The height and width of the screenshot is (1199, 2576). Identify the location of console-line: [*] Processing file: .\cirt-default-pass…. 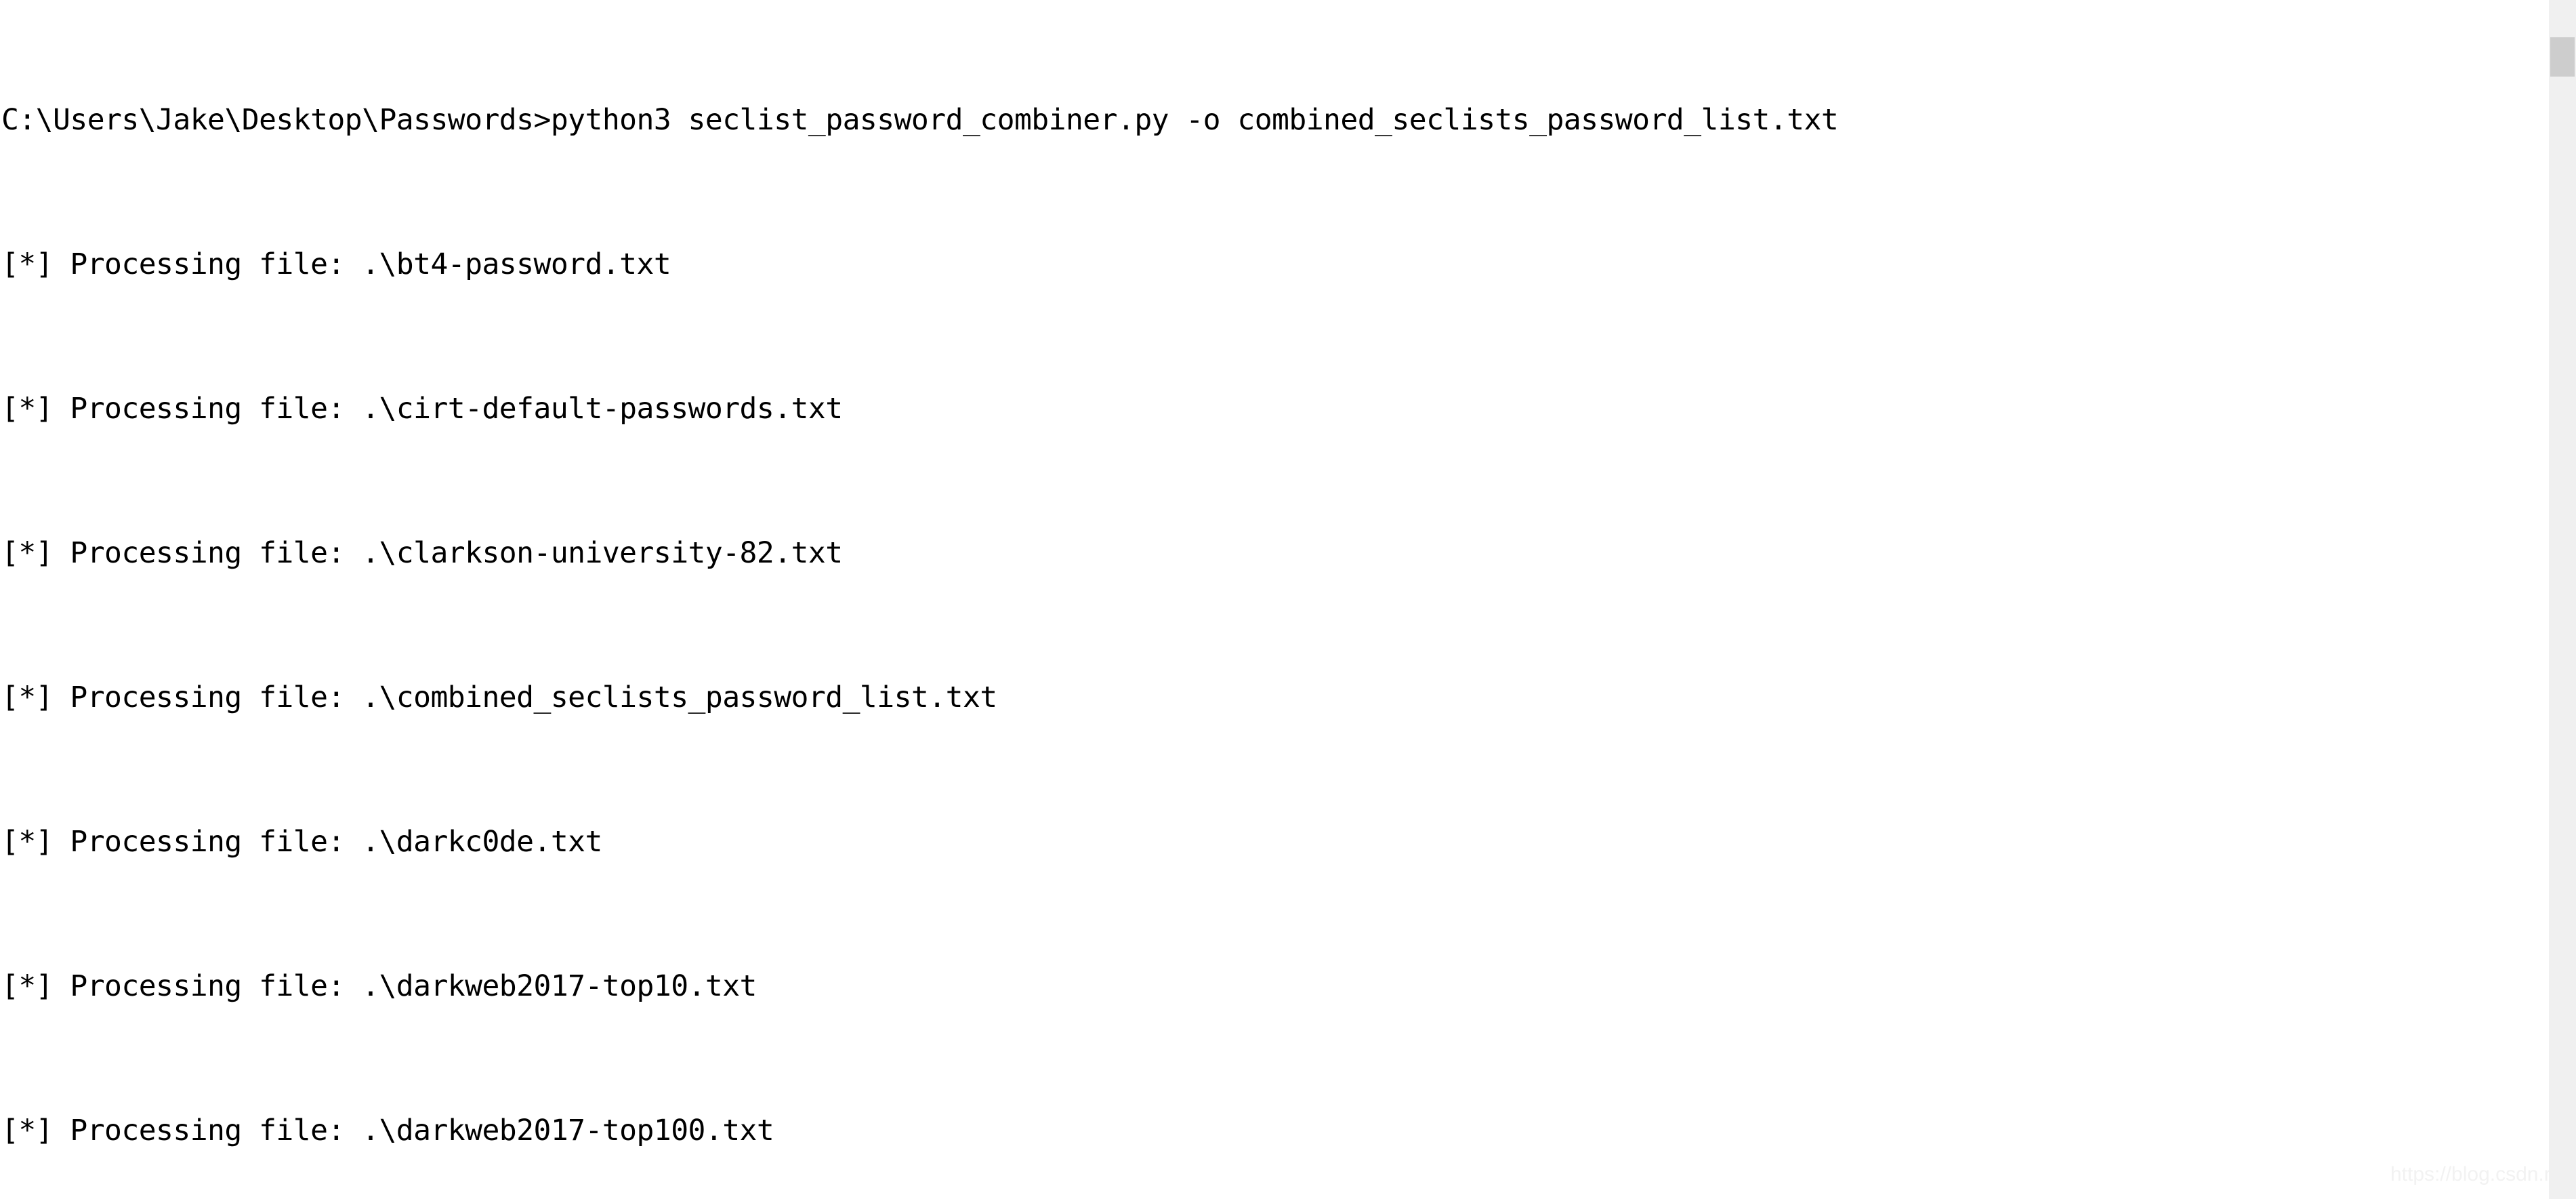
(422, 409).